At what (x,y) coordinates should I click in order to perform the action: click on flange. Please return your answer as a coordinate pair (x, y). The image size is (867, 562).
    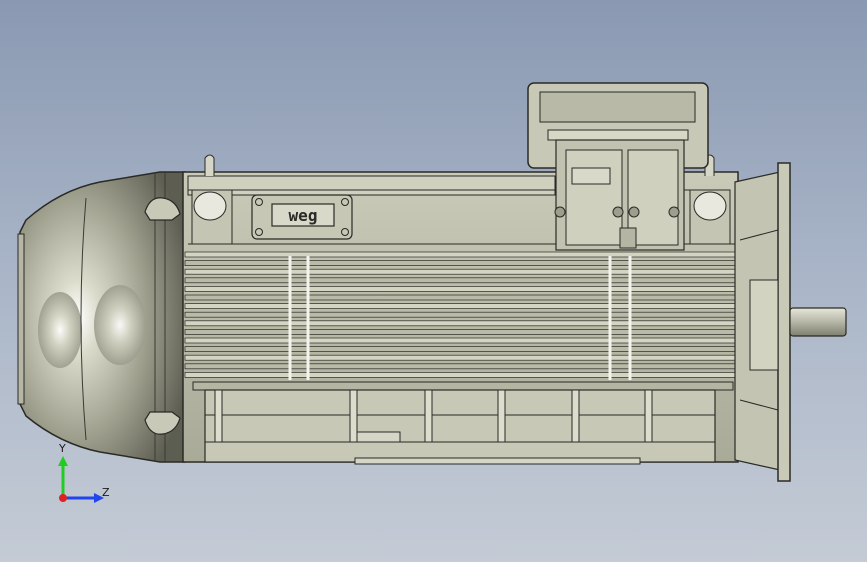
    Looking at the image, I should click on (762, 322).